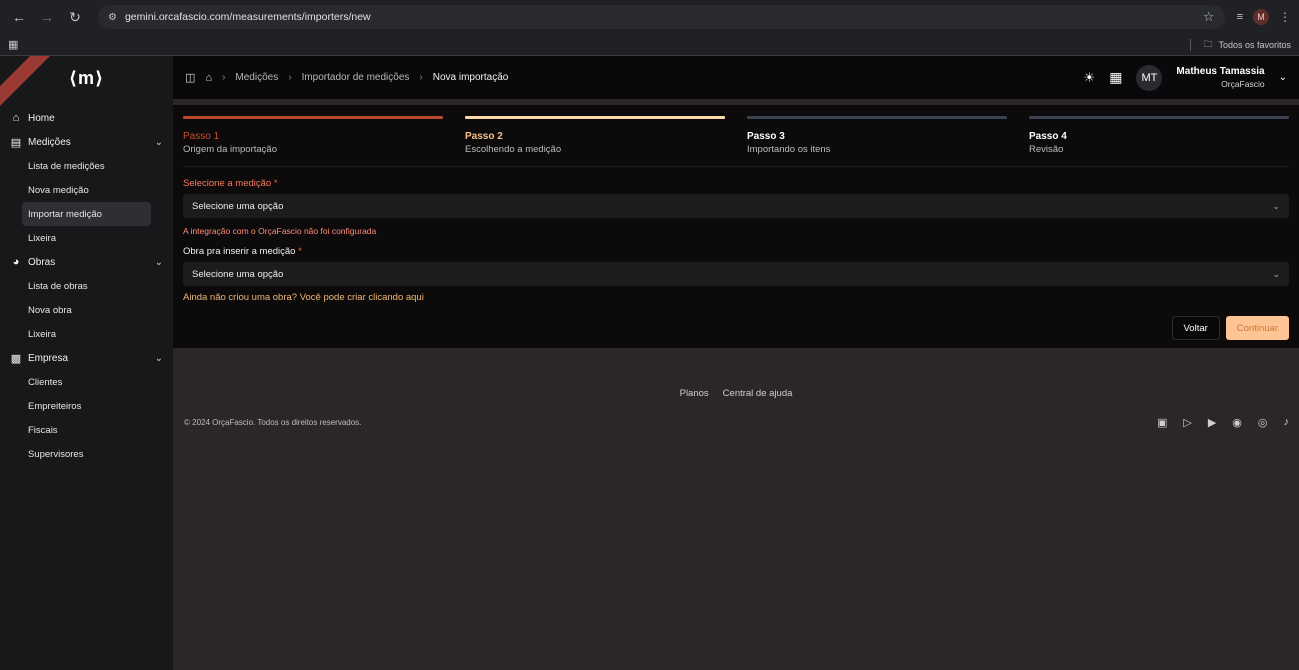 This screenshot has width=1299, height=670. What do you see at coordinates (313, 136) in the screenshot?
I see `step-1: Passo 1 Origem da importação` at bounding box center [313, 136].